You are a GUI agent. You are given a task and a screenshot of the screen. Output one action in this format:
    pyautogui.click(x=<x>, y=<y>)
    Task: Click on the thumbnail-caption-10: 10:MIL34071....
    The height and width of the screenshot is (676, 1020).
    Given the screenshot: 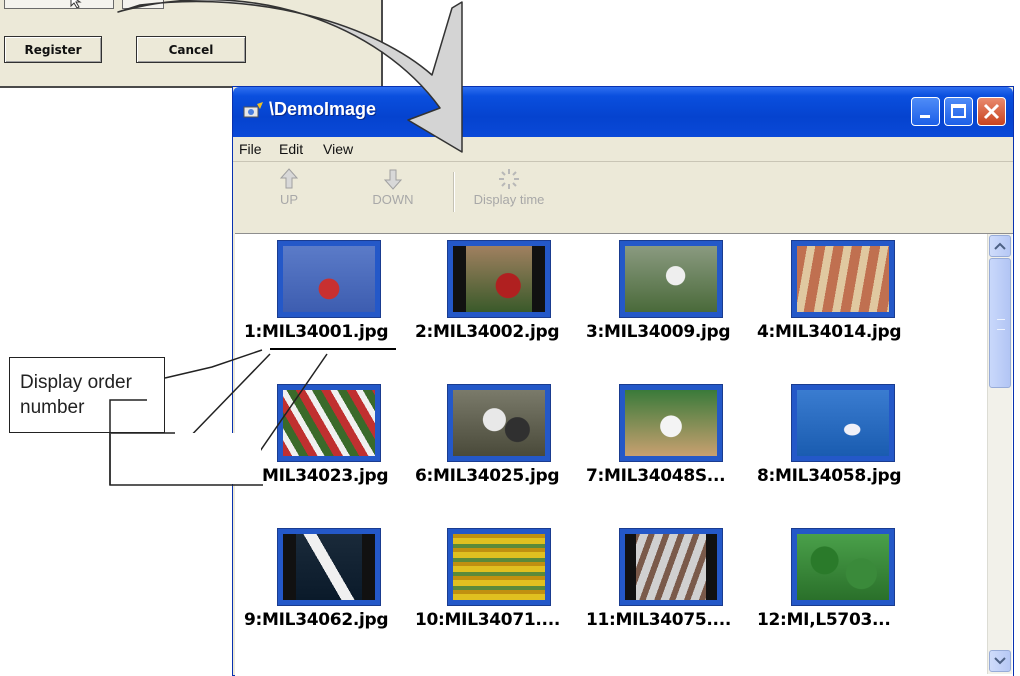 What is the action you would take?
    pyautogui.click(x=488, y=620)
    